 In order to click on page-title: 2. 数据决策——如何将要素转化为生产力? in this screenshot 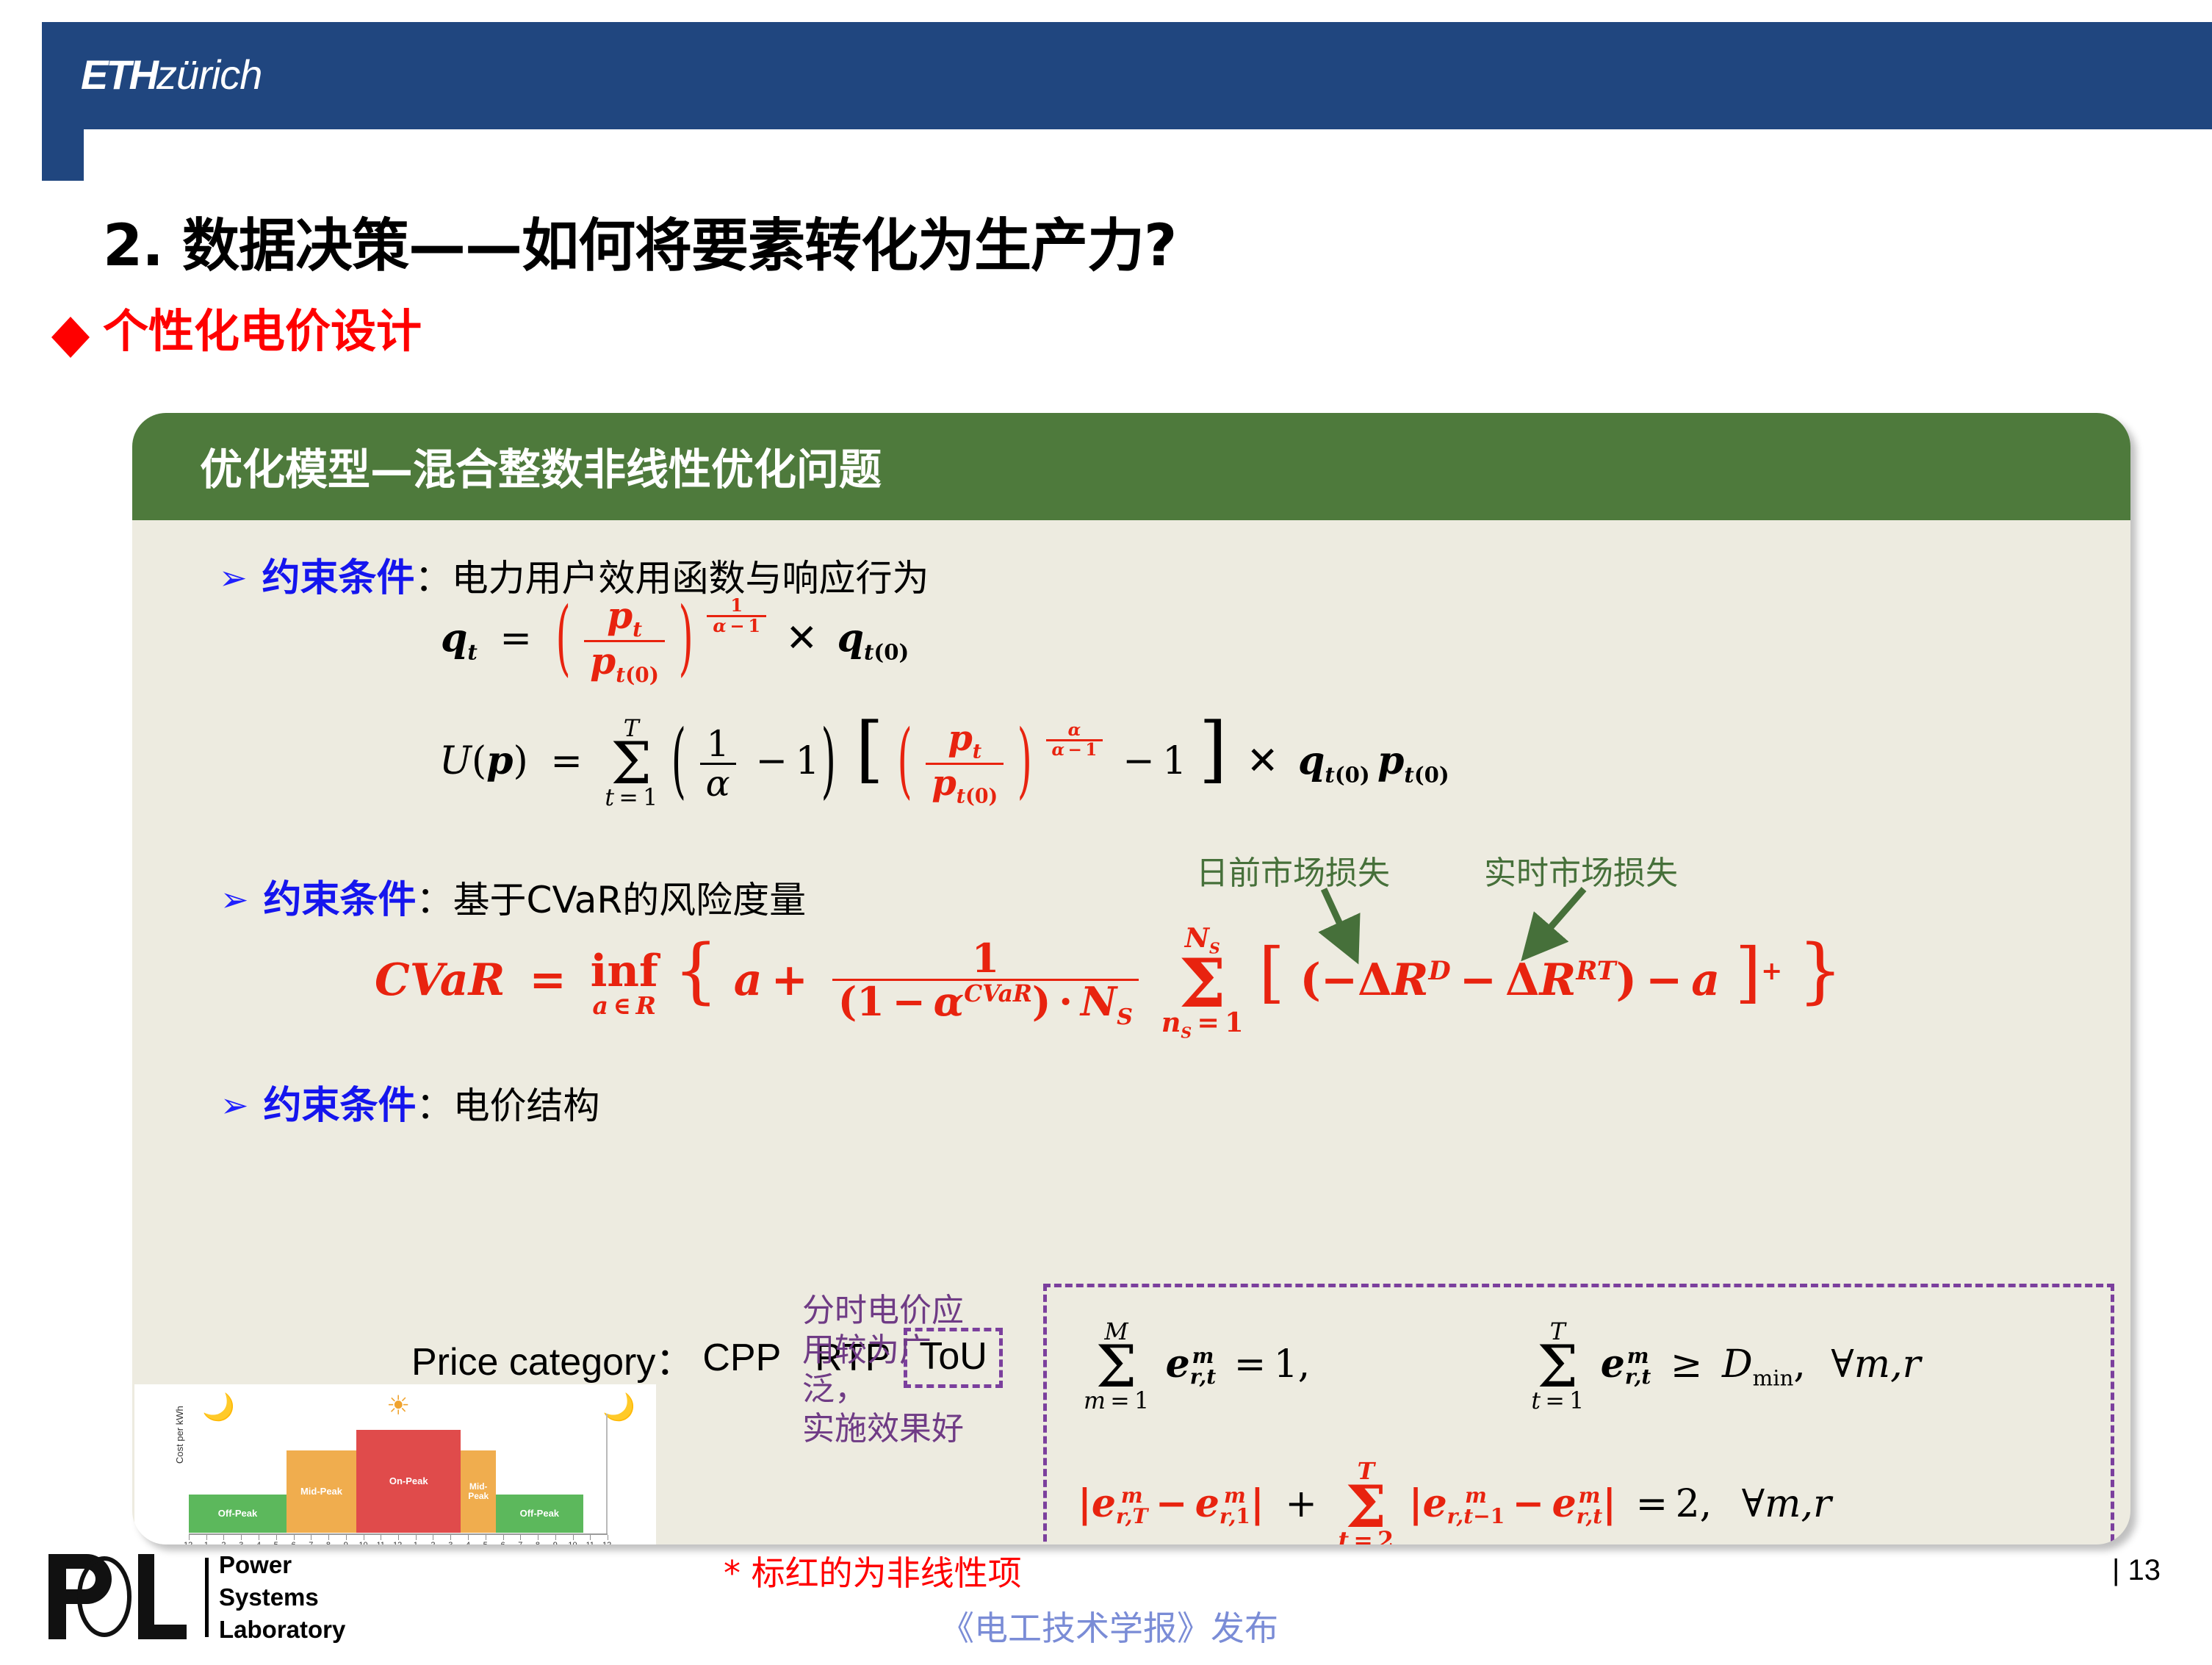, I will do `click(640, 246)`.